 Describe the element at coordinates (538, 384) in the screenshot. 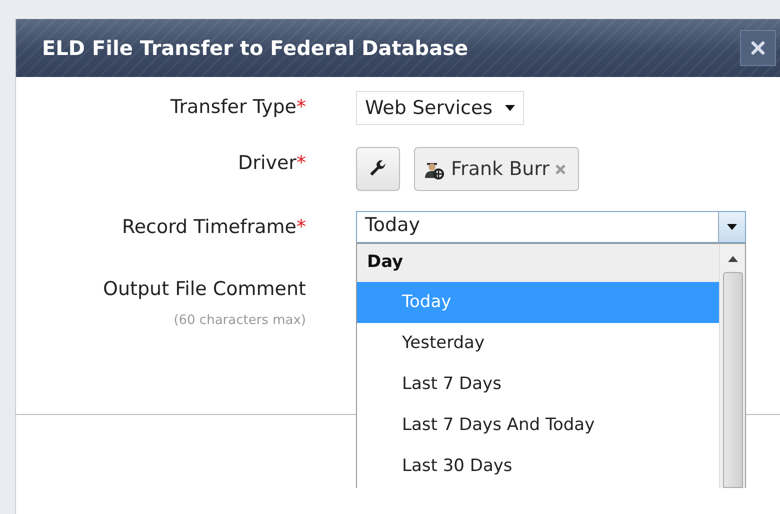

I see `dropdown-option: Last 7 Days` at that location.